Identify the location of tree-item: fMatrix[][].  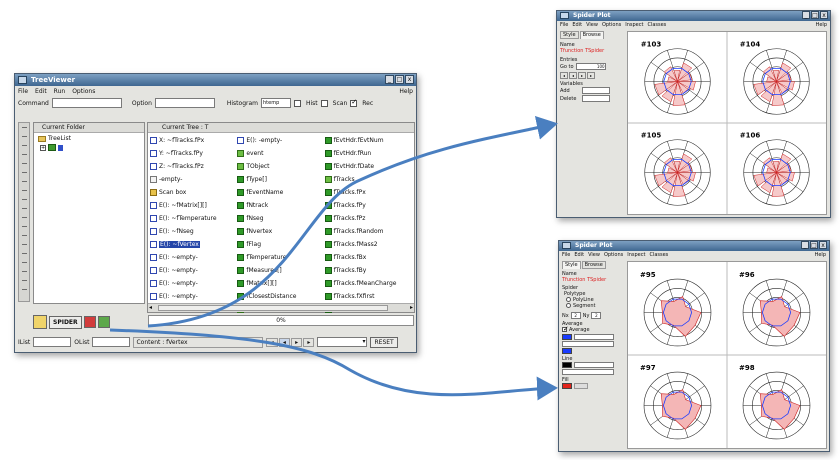
(280, 283).